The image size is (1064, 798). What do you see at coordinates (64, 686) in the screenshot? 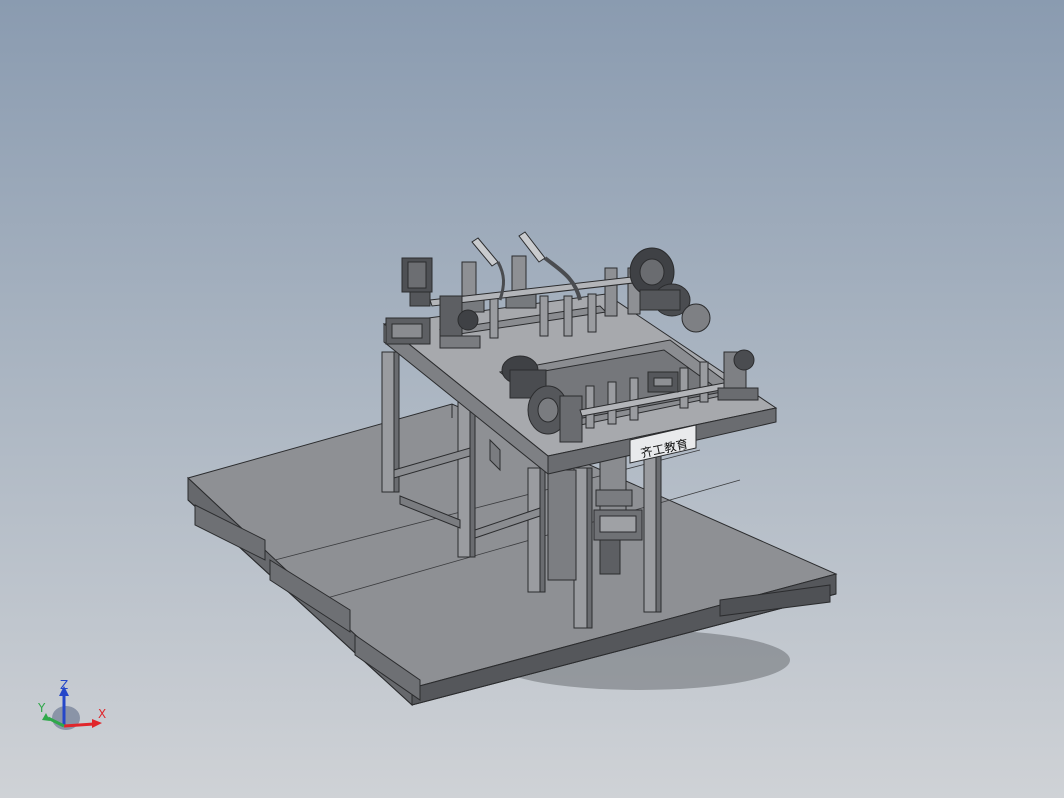
I see `z-axis-label: Z` at bounding box center [64, 686].